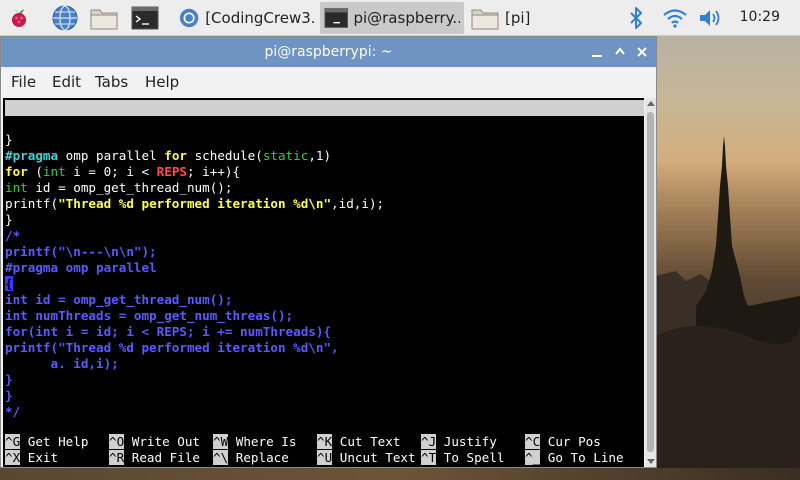 This screenshot has height=480, width=800. What do you see at coordinates (13, 411) in the screenshot?
I see `comment-line: */` at bounding box center [13, 411].